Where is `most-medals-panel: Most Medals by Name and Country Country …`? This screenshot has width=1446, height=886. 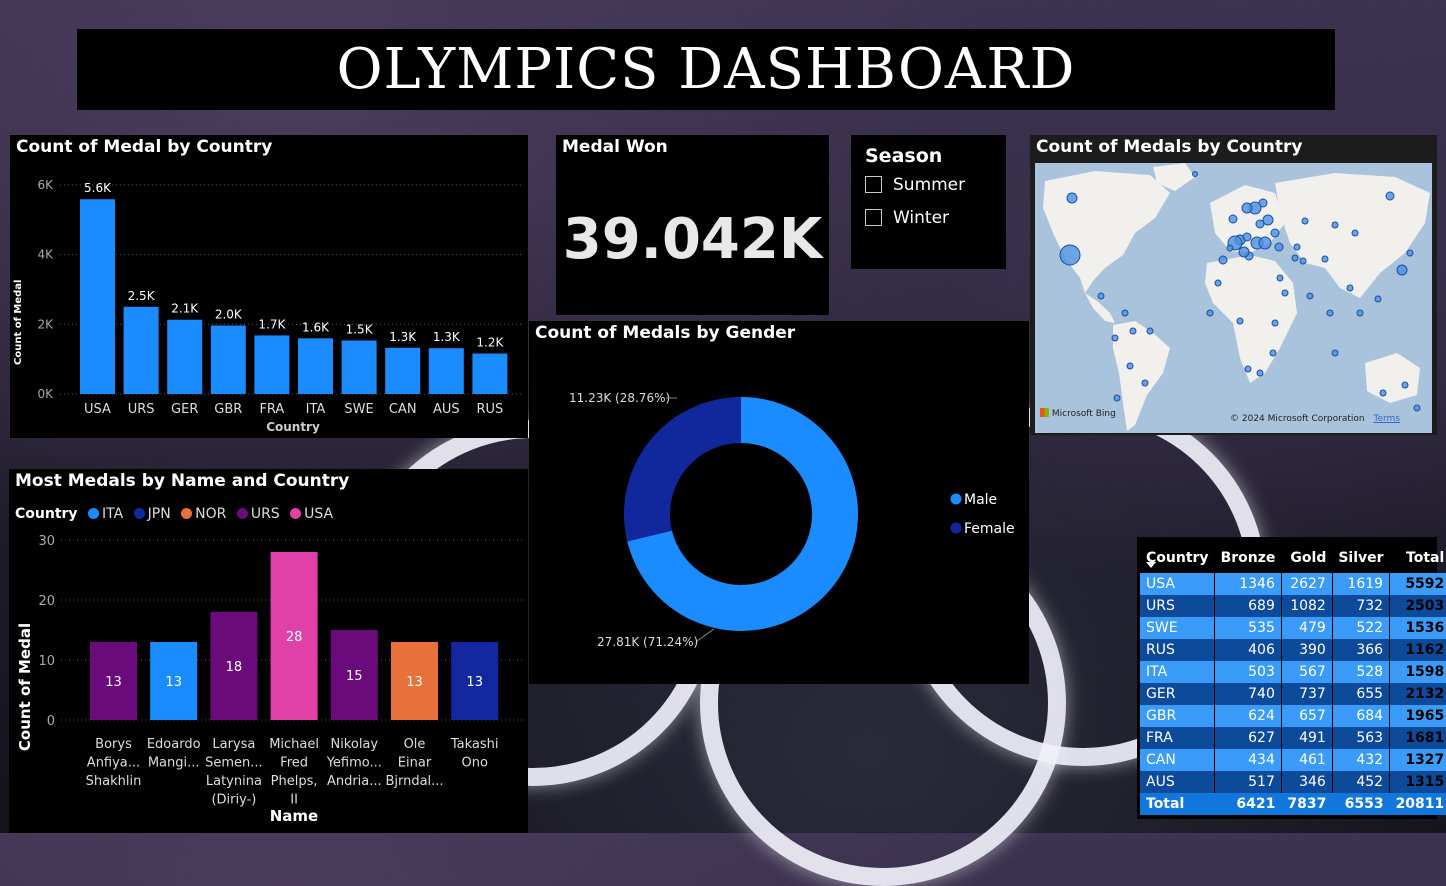 most-medals-panel: Most Medals by Name and Country Country … is located at coordinates (268, 651).